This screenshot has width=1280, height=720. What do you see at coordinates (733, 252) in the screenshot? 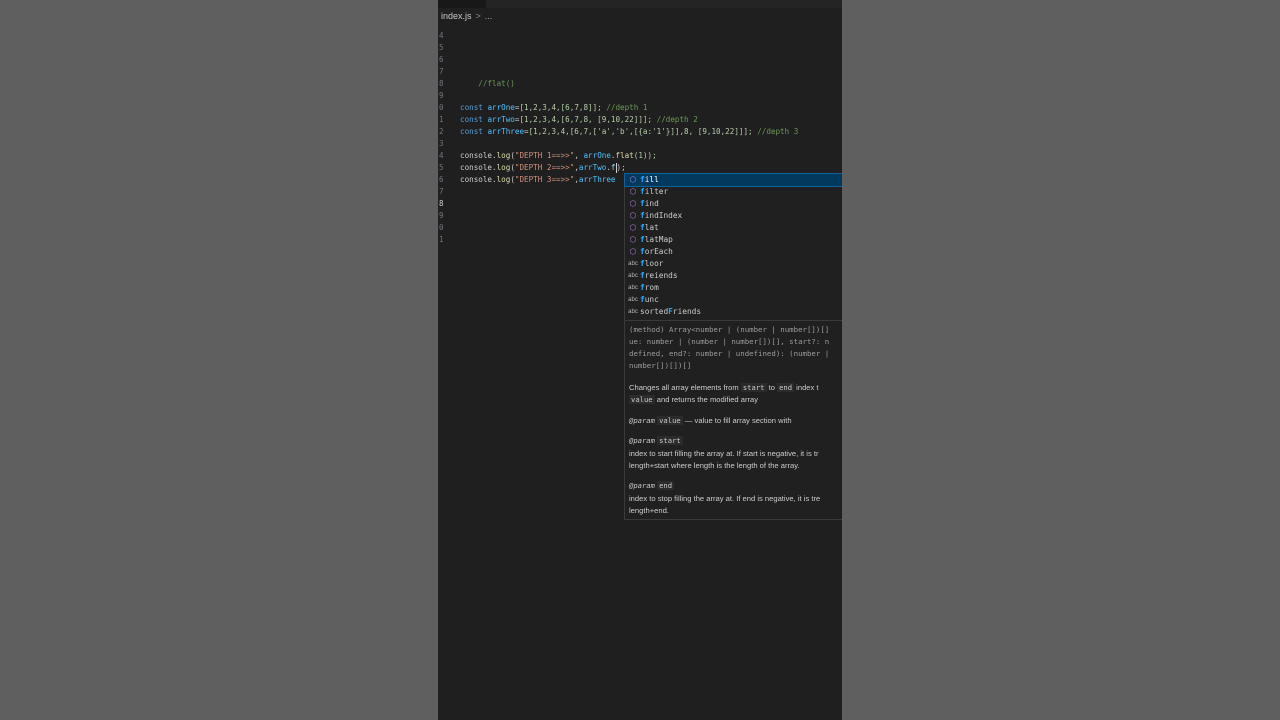
I see `suggestion-item: ⬡ forEach` at bounding box center [733, 252].